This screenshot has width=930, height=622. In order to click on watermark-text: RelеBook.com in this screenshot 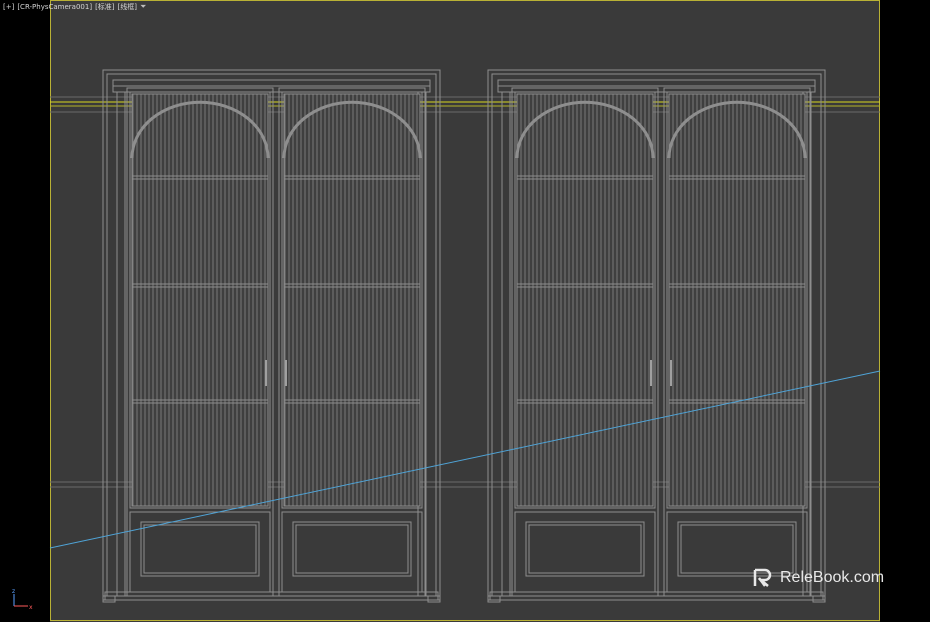, I will do `click(832, 577)`.